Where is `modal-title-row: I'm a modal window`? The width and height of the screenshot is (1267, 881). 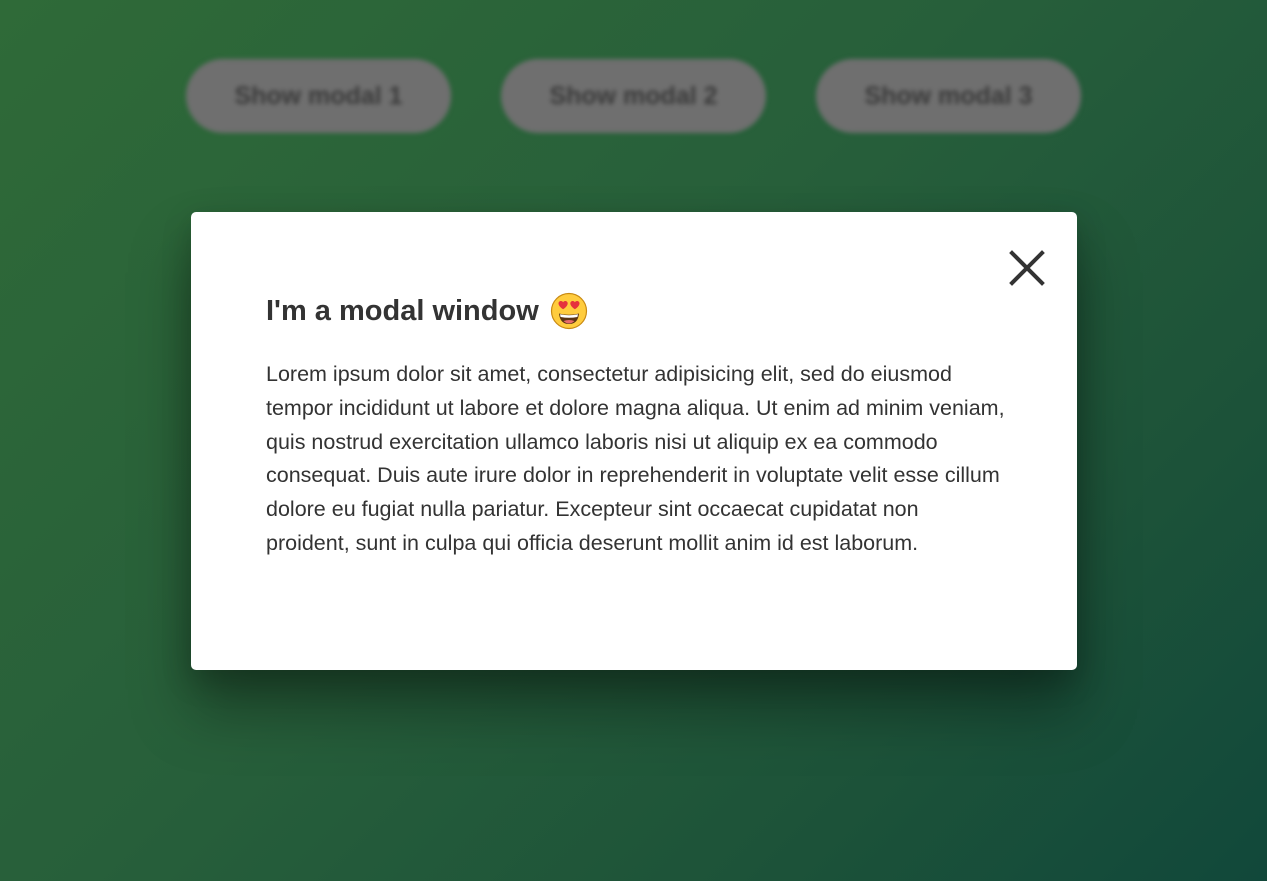
modal-title-row: I'm a modal window is located at coordinates (634, 311).